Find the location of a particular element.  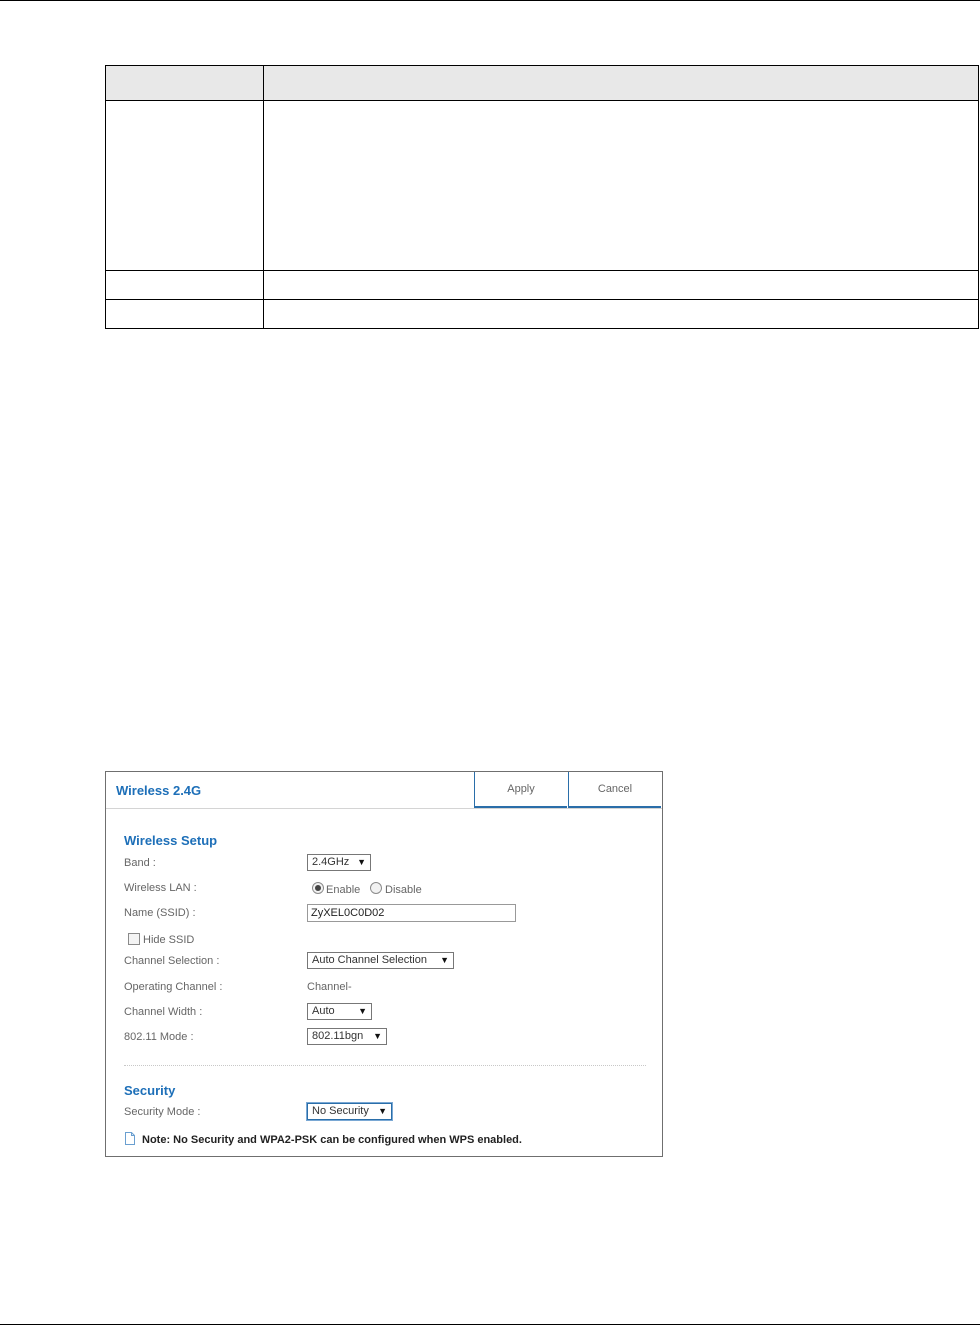

security-mode-select: No Security ▼ is located at coordinates (349, 1111).